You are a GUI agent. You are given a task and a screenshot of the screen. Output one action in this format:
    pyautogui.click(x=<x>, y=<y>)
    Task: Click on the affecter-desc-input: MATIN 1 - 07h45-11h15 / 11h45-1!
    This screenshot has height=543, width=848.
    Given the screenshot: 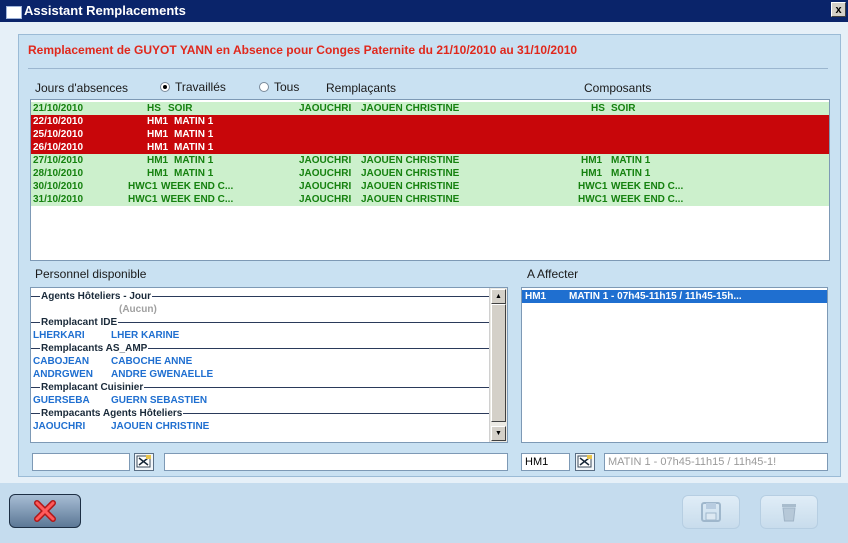 What is the action you would take?
    pyautogui.click(x=716, y=462)
    